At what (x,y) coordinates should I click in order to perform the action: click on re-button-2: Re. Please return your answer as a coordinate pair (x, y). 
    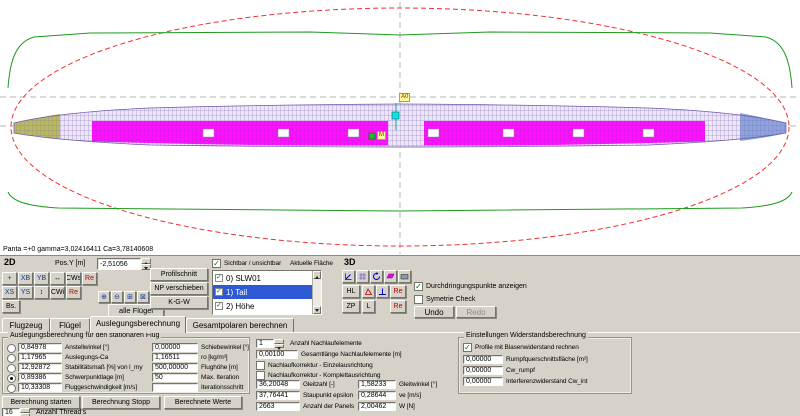
    Looking at the image, I should click on (73, 292).